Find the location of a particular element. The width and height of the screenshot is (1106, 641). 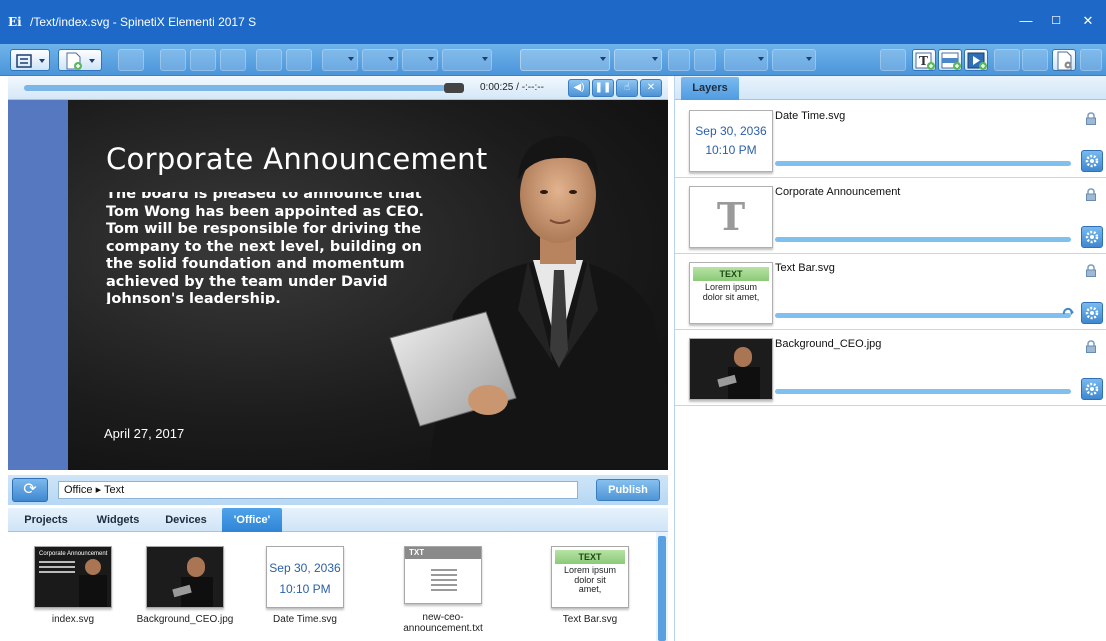

font-size-select is located at coordinates (638, 60).